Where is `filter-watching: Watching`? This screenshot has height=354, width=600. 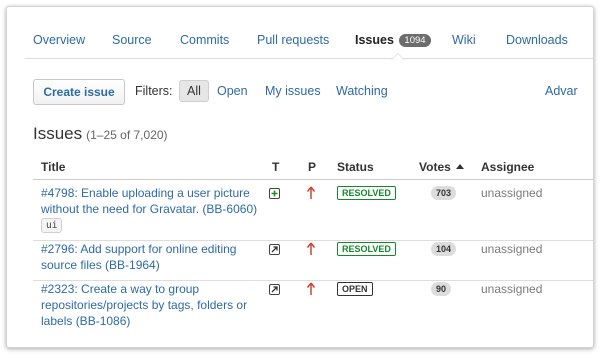
filter-watching: Watching is located at coordinates (362, 91).